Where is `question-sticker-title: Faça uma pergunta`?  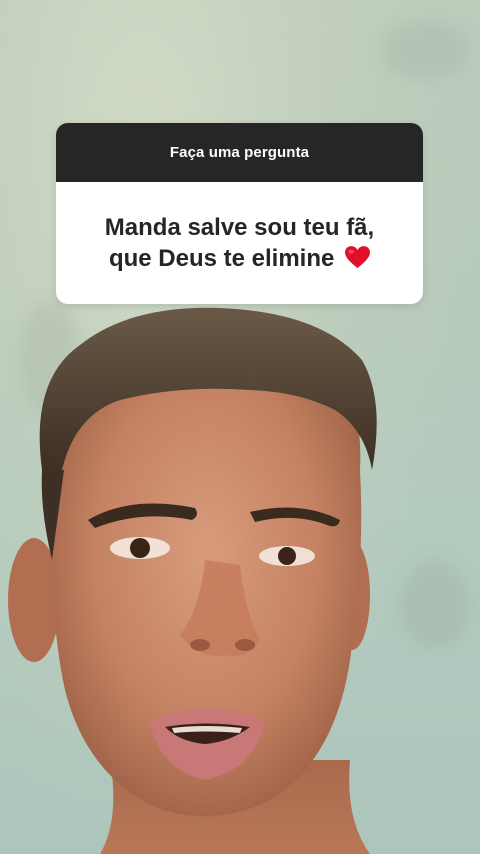
question-sticker-title: Faça uma pergunta is located at coordinates (239, 152).